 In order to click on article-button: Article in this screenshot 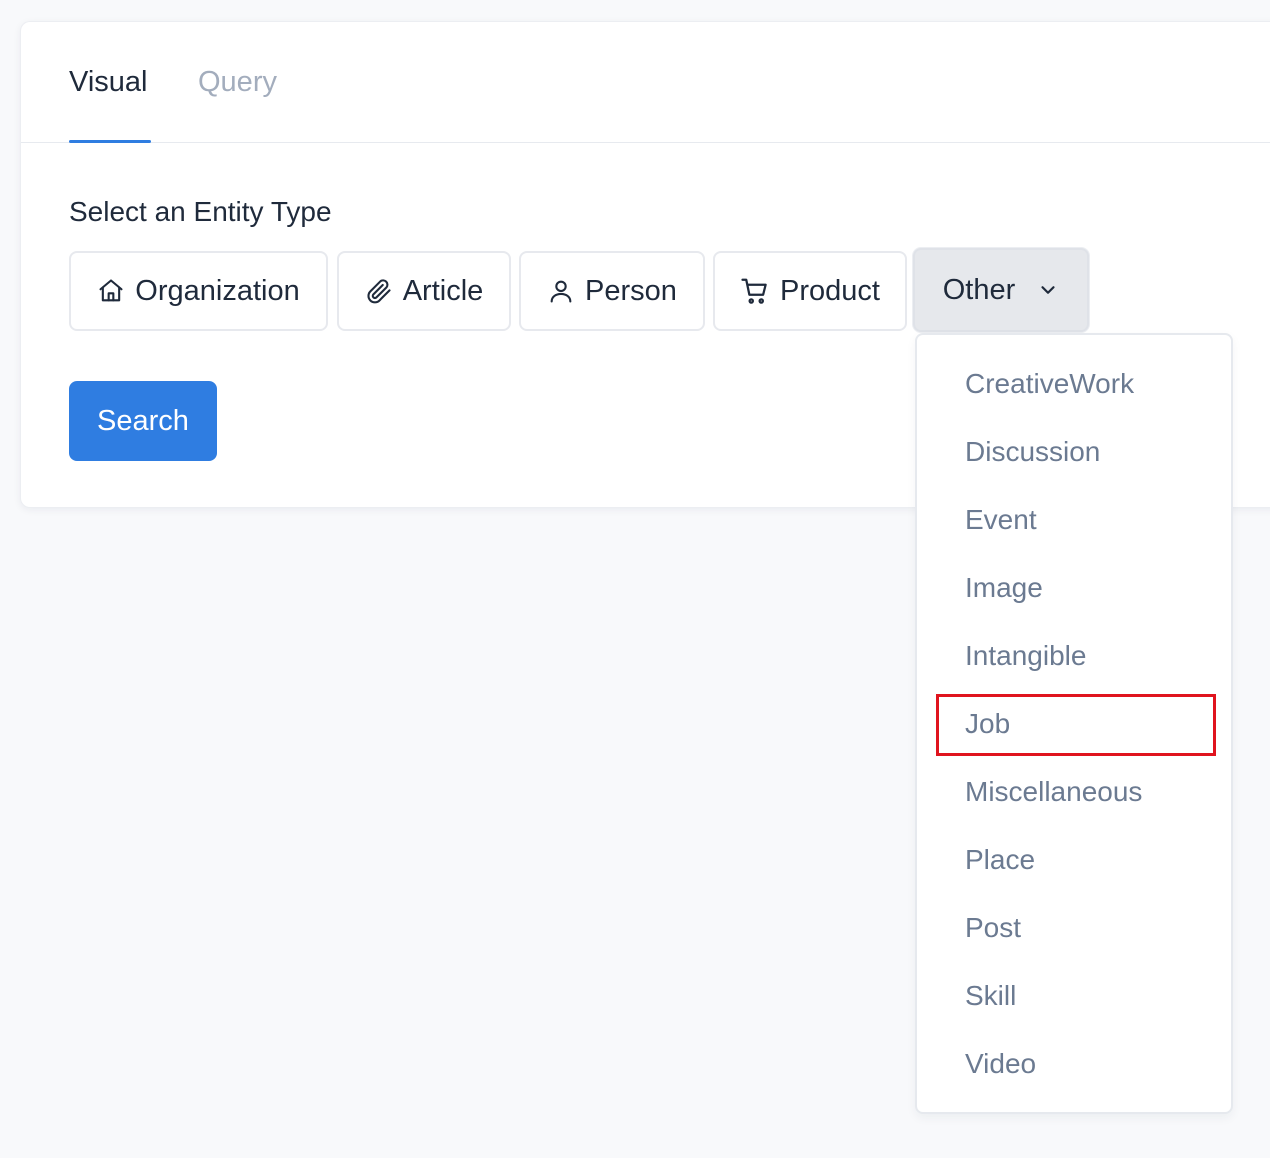, I will do `click(424, 291)`.